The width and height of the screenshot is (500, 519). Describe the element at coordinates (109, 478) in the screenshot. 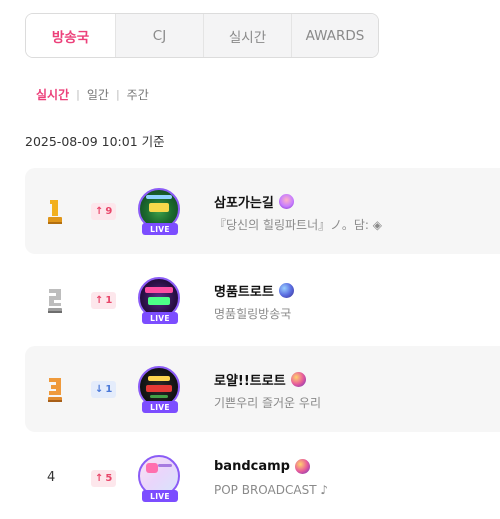

I see `rank-change-value: 5` at that location.